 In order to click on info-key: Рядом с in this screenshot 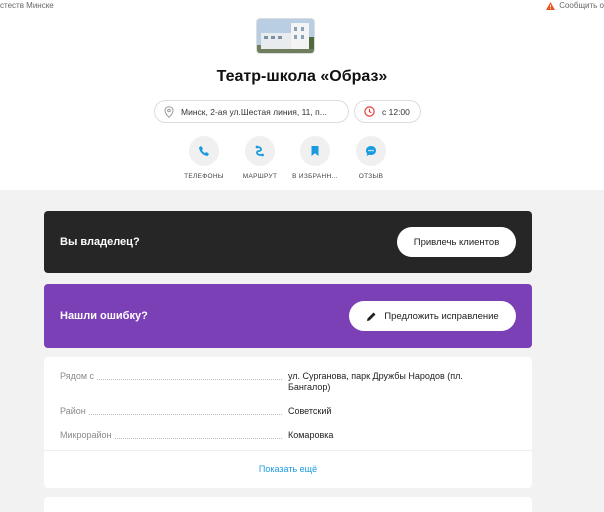, I will do `click(79, 376)`.